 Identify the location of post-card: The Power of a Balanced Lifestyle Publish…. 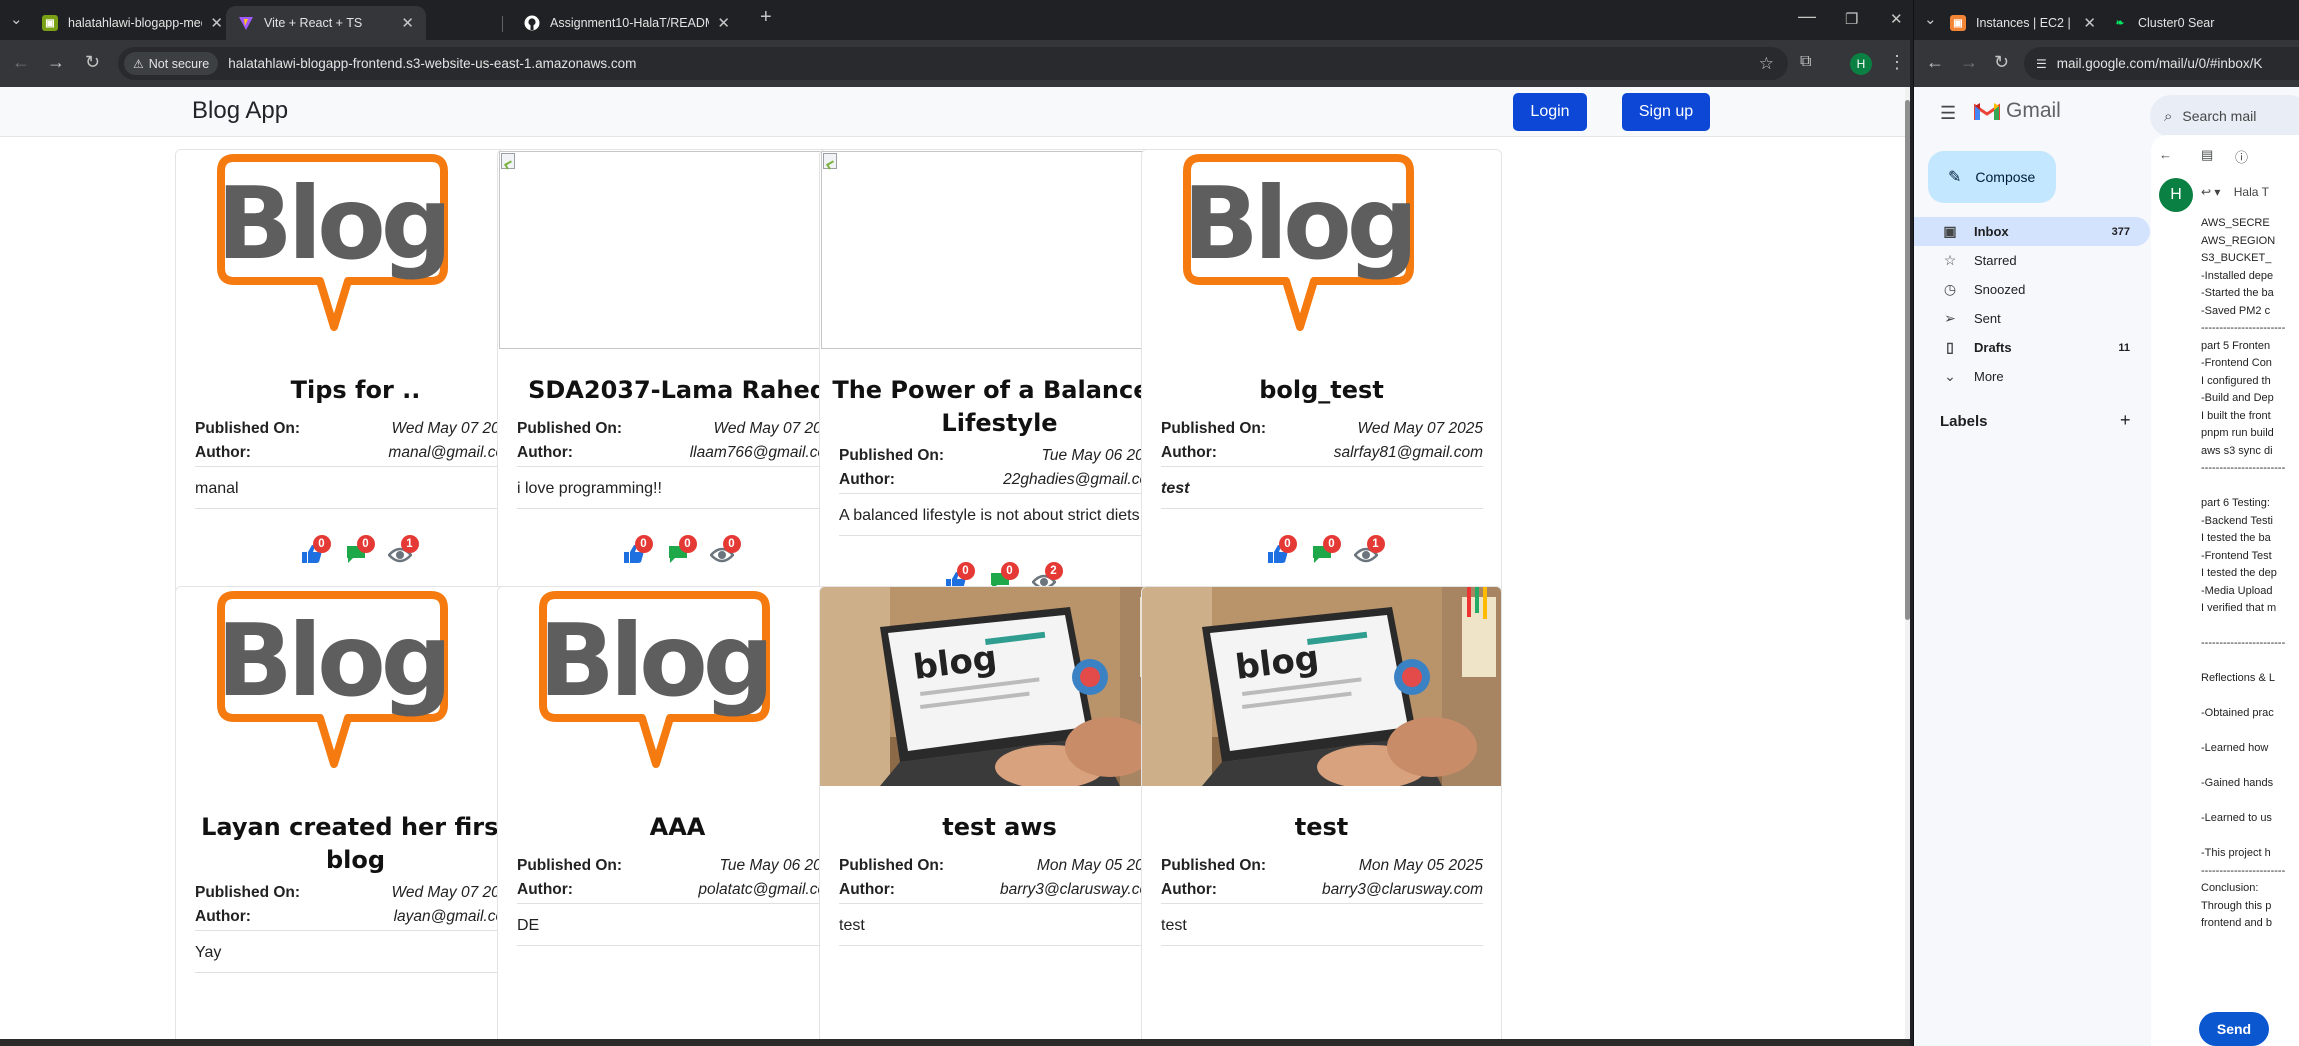
(999, 396).